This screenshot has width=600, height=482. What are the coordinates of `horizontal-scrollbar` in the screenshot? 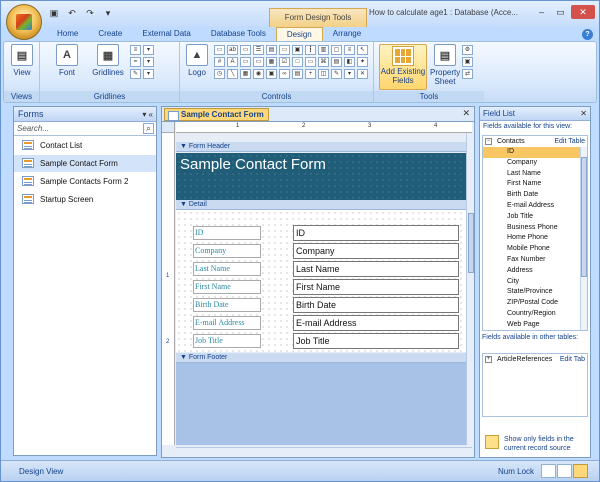 It's located at (324, 452).